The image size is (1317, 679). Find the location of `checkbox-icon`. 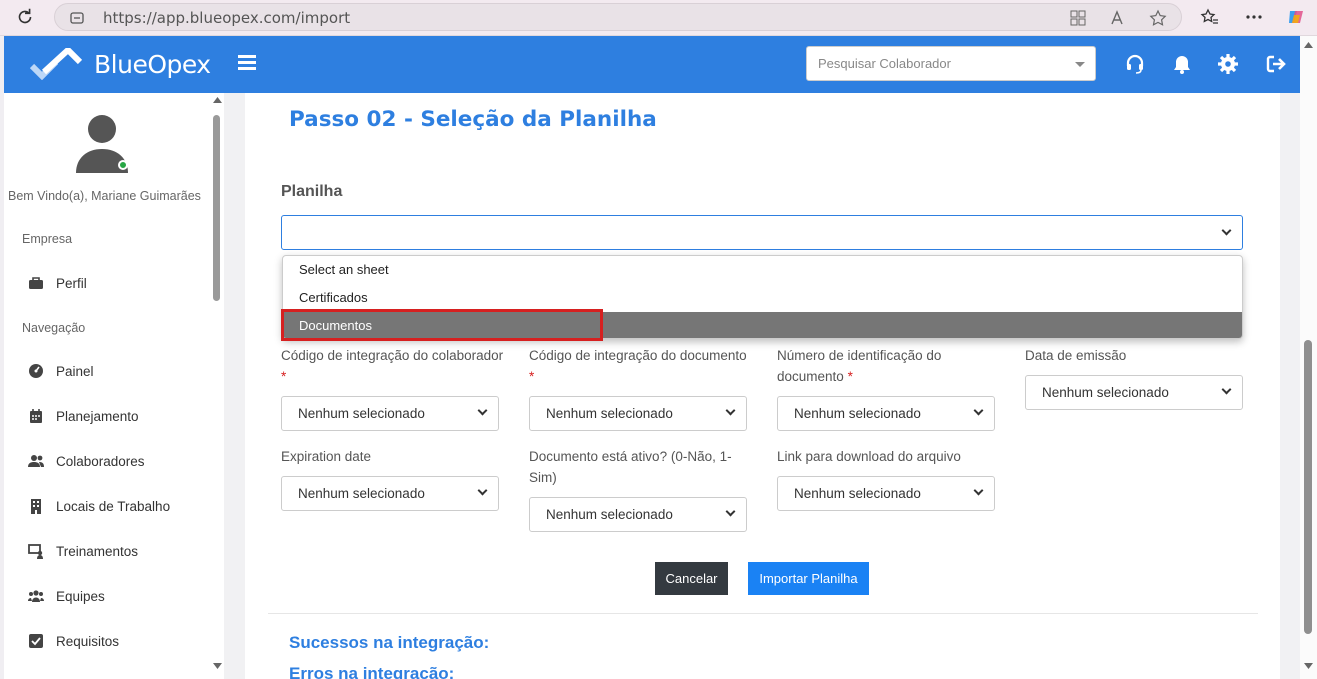

checkbox-icon is located at coordinates (36, 641).